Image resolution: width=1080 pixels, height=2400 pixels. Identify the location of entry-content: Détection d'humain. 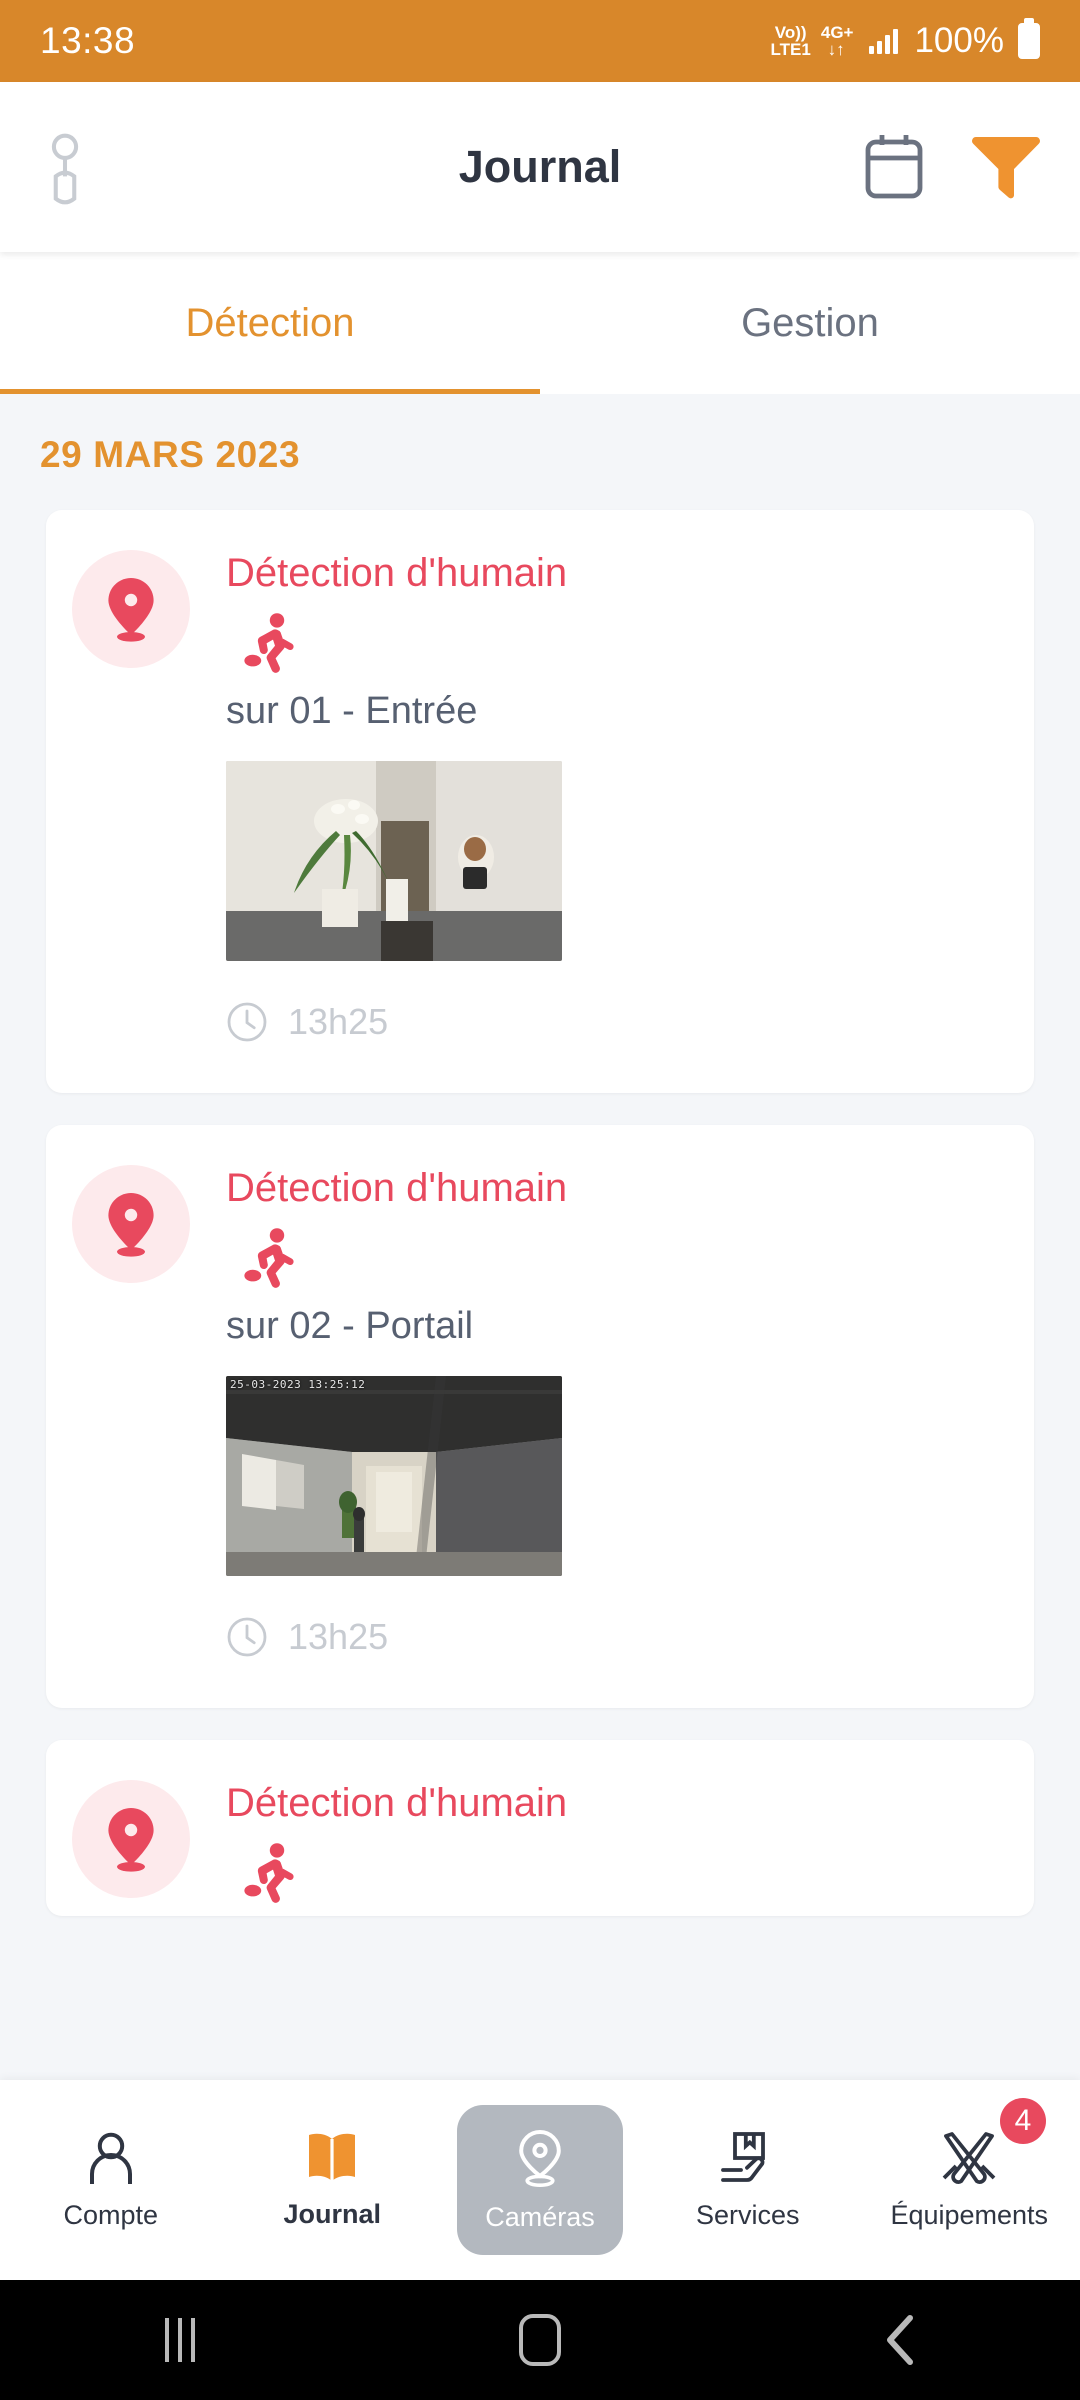
(612, 1848).